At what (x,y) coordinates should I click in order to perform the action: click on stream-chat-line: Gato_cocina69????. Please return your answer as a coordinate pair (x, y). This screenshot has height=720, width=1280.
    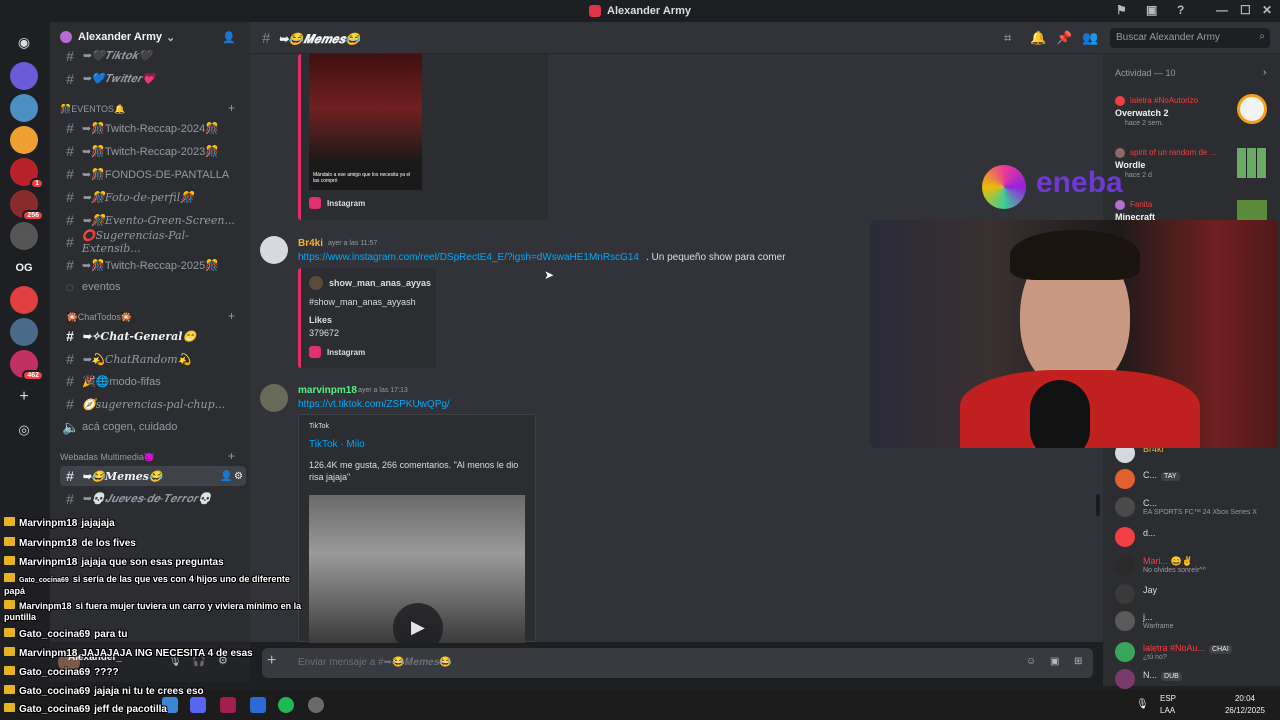
    Looking at the image, I should click on (61, 672).